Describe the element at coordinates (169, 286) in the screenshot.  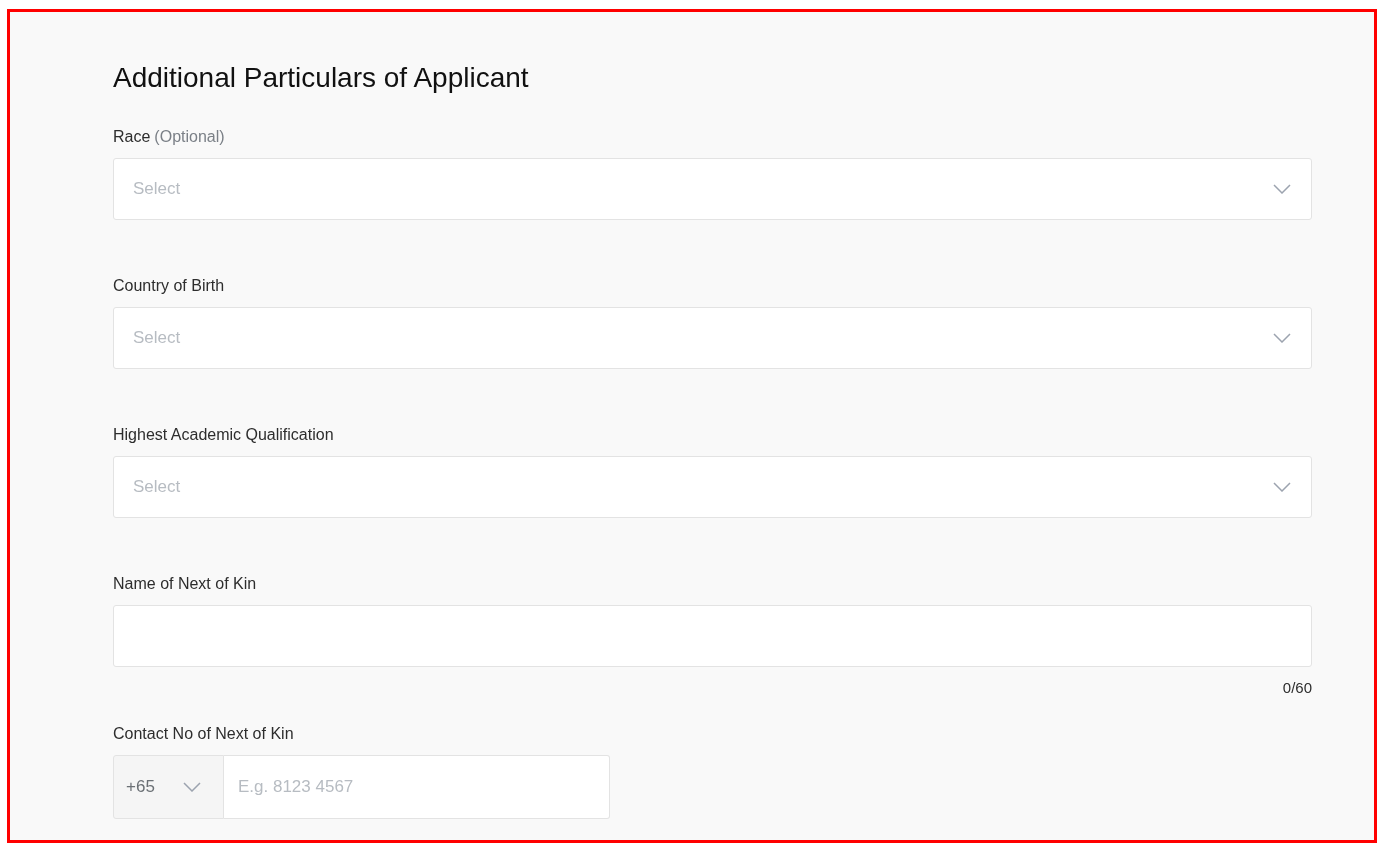
I see `field-label: Country of Birth` at that location.